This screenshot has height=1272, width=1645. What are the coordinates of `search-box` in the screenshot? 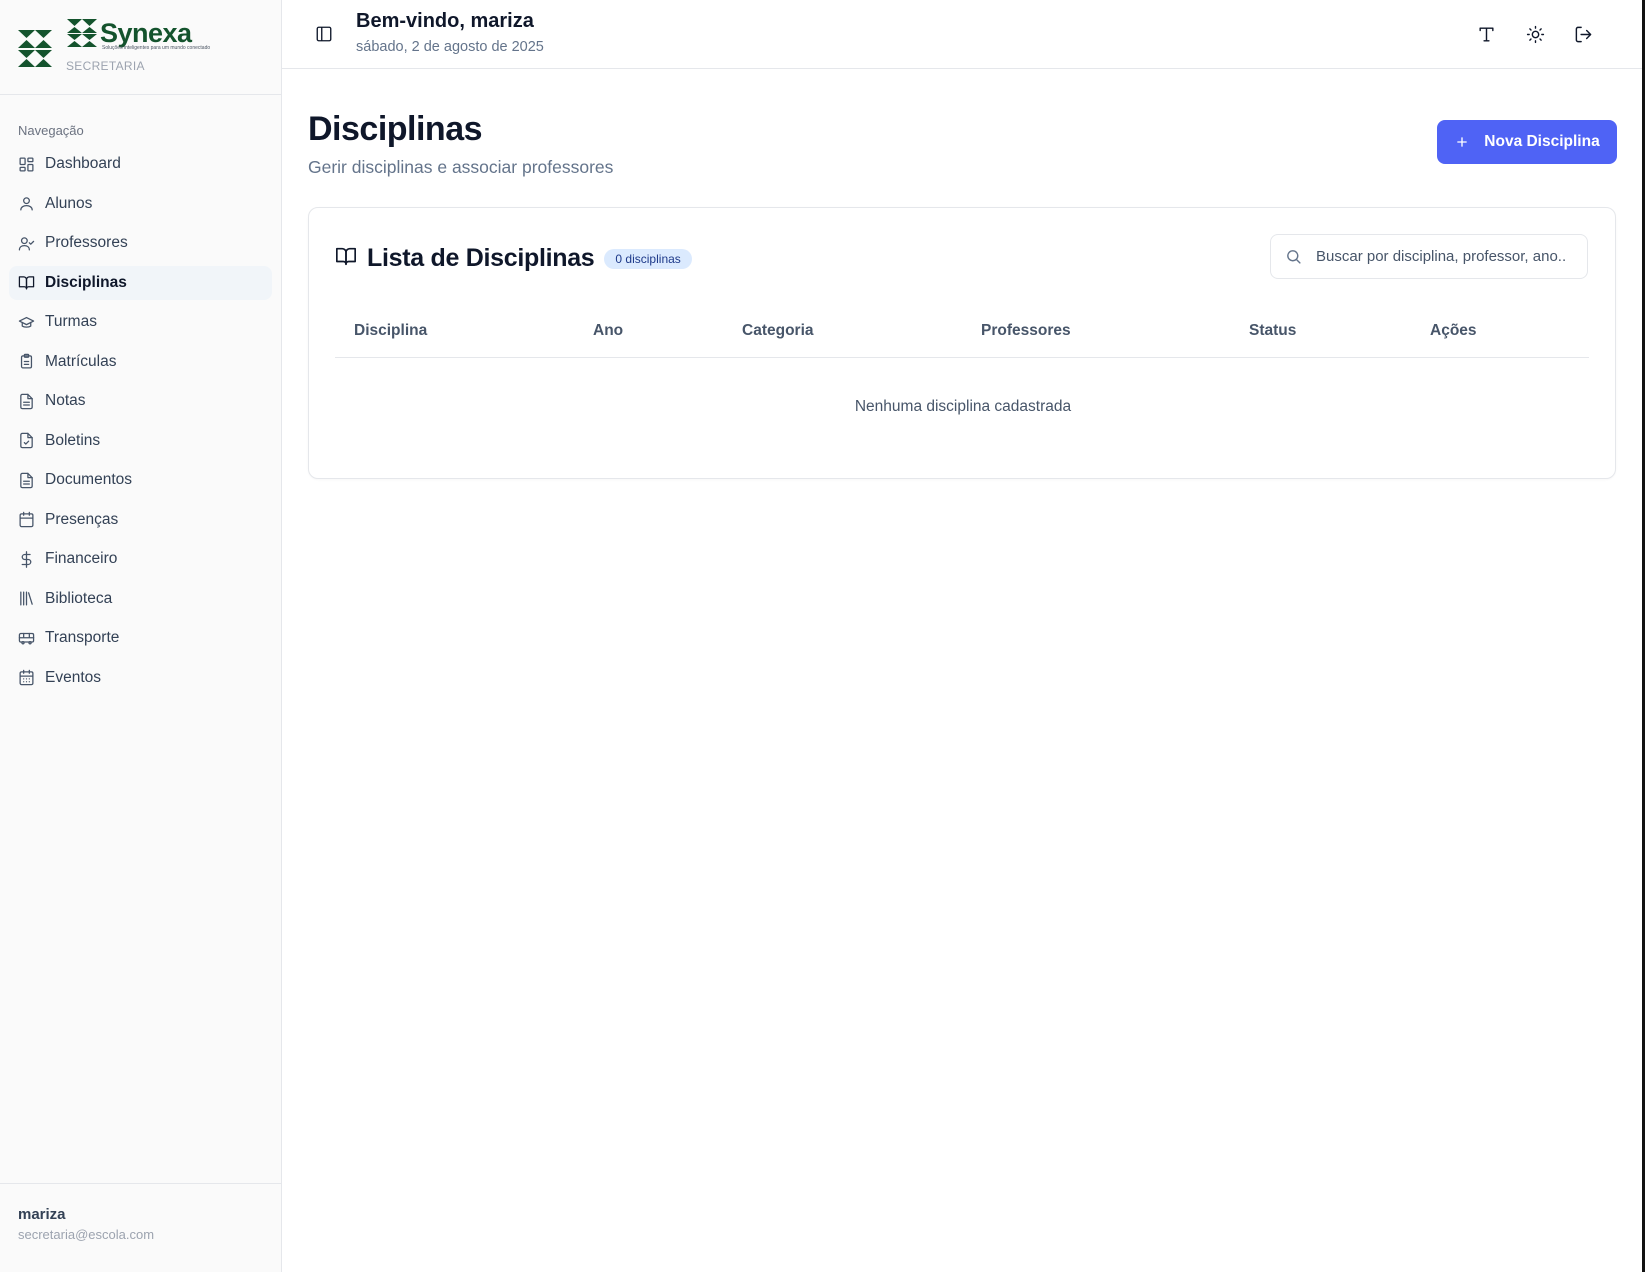 It's located at (1429, 256).